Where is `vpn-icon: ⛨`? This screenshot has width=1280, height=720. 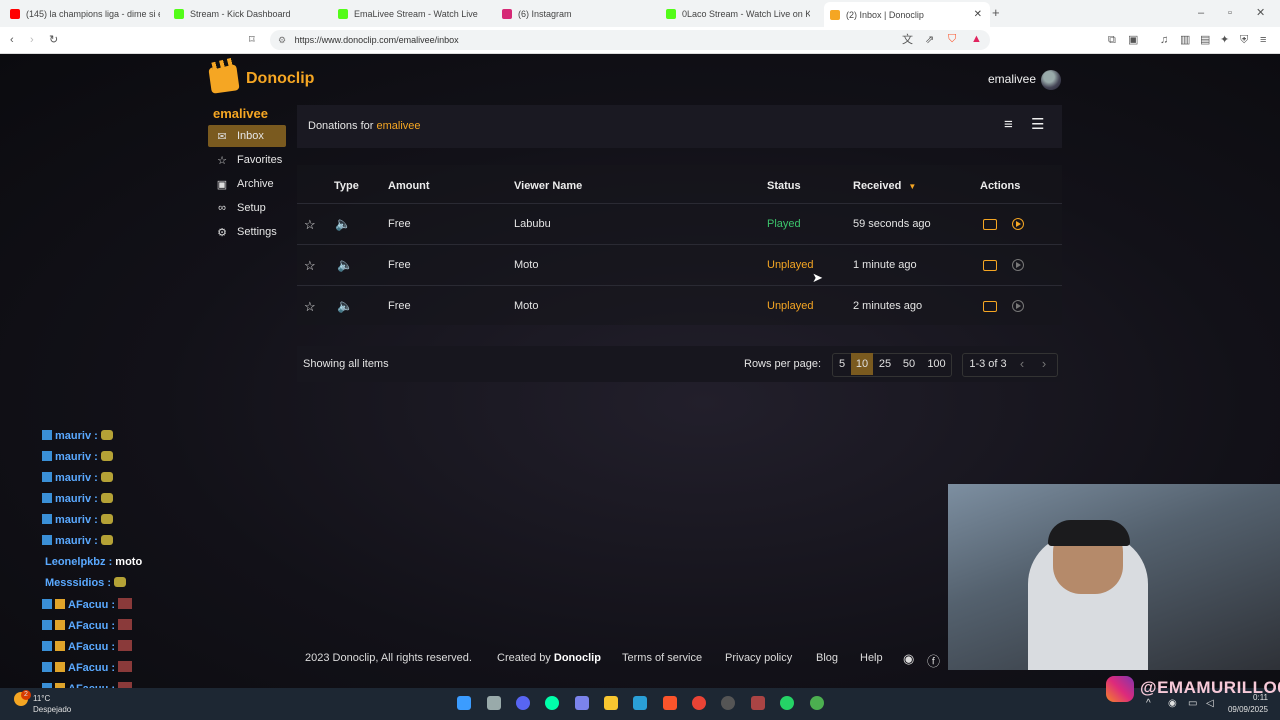 vpn-icon: ⛨ is located at coordinates (1244, 40).